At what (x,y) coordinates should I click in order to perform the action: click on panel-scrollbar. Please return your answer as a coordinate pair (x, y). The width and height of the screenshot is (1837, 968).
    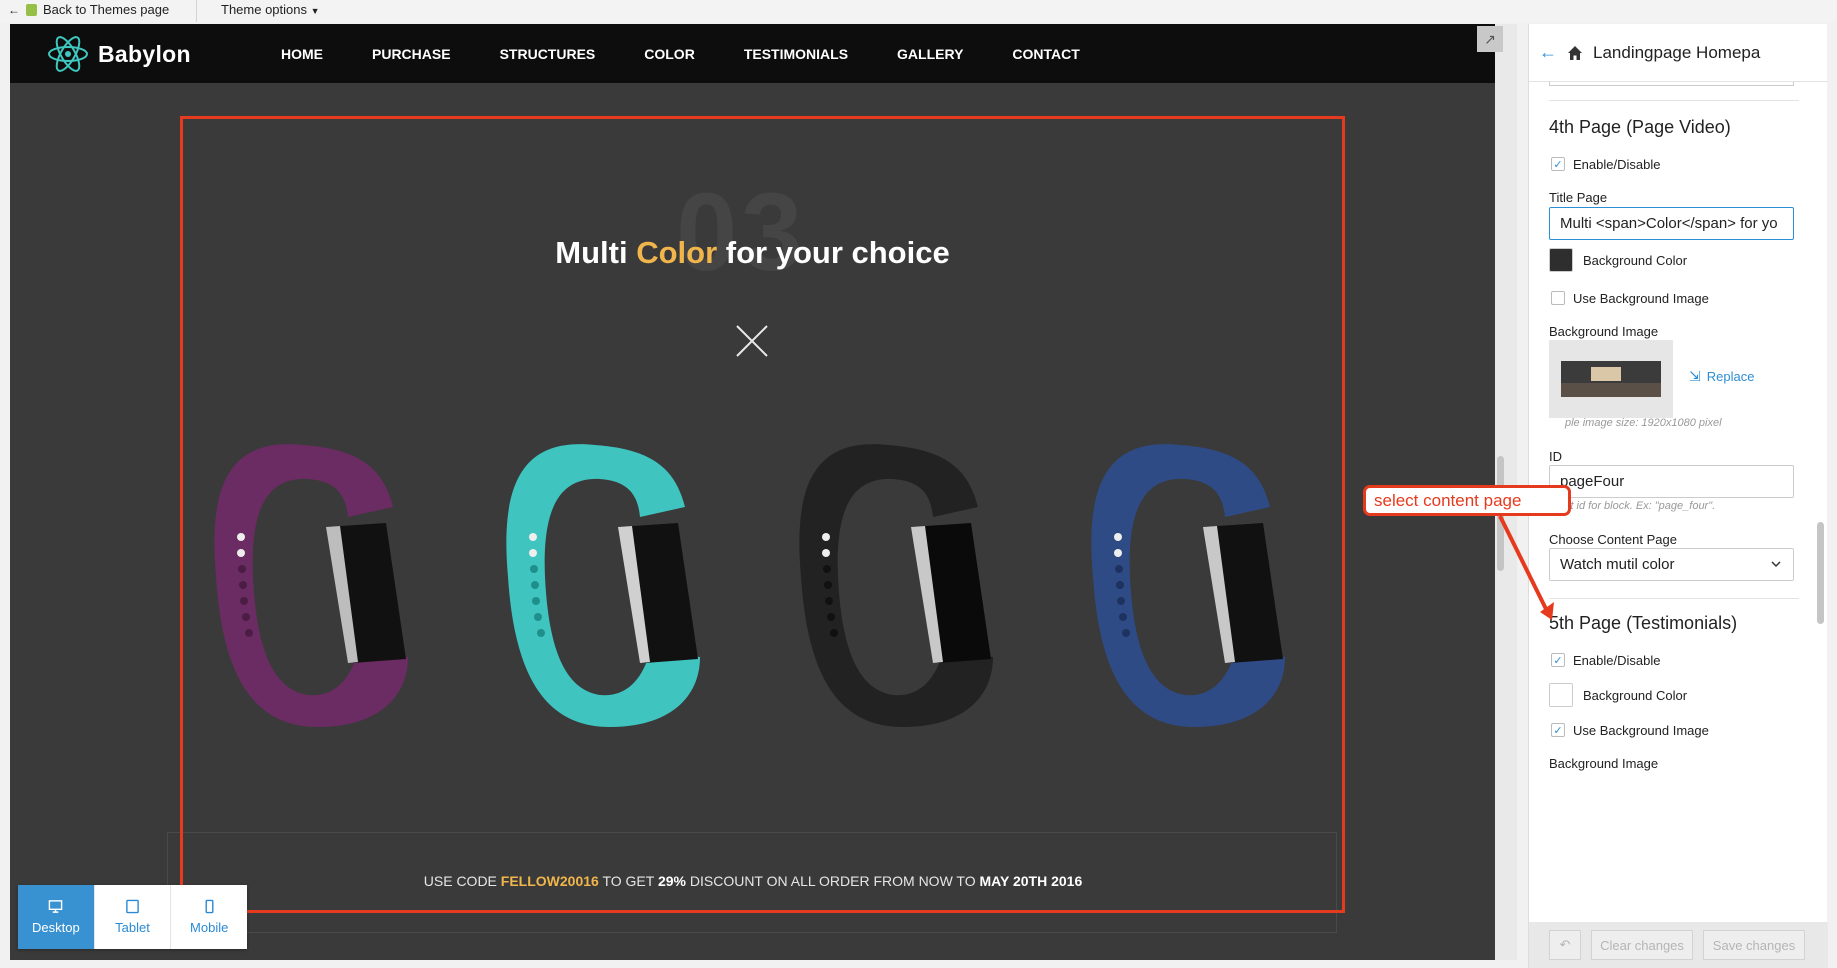
    Looking at the image, I should click on (1820, 573).